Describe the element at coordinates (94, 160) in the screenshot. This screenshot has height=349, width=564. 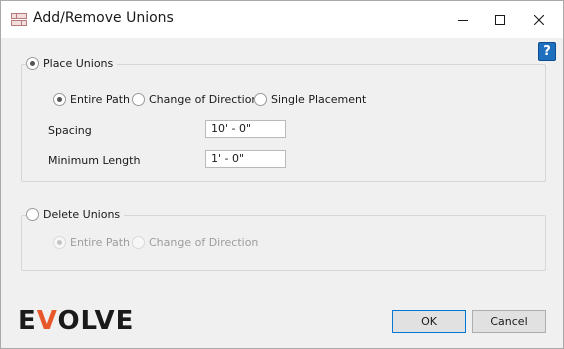
I see `minimum-length-label: Minimum Length` at that location.